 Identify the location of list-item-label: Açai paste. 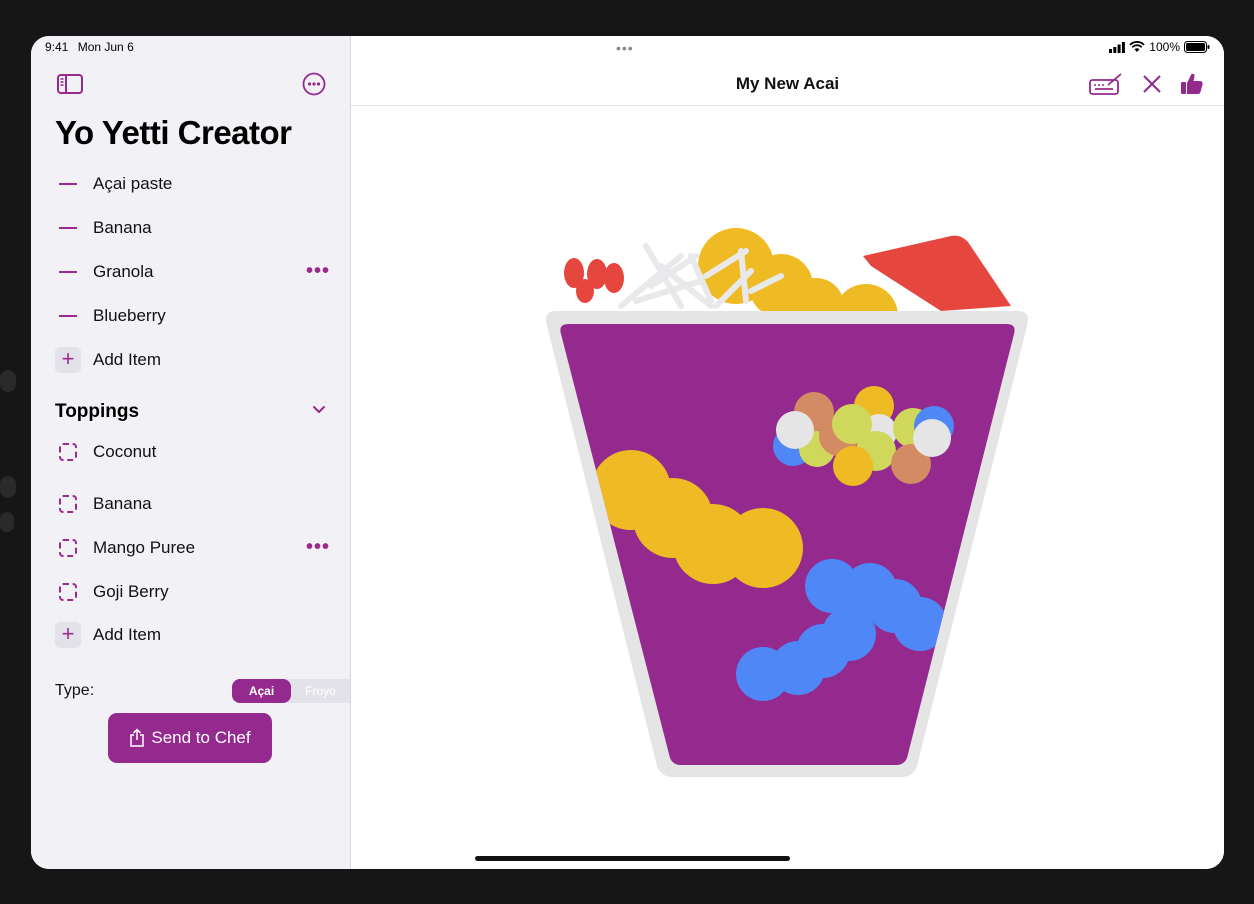
(133, 183).